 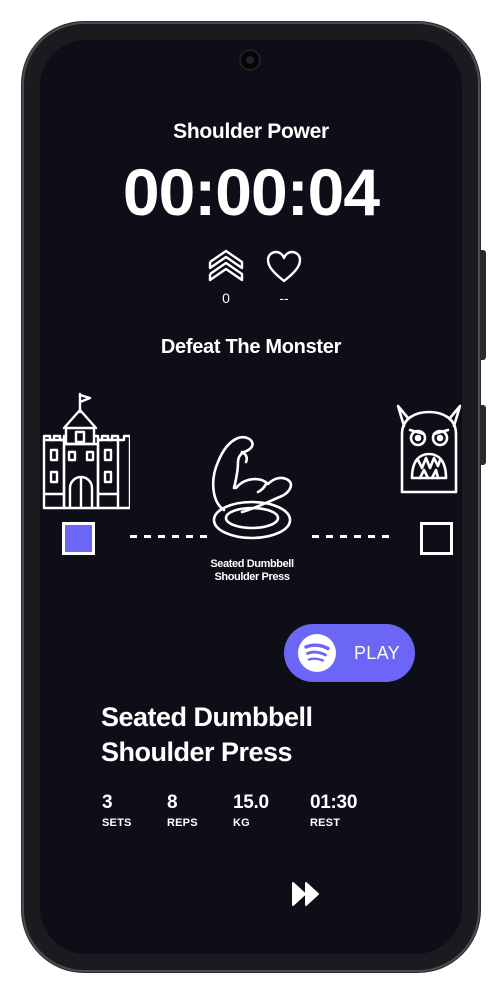 I want to click on exercise-name: Seated Dumbbell Shoulder Press, so click(x=261, y=735).